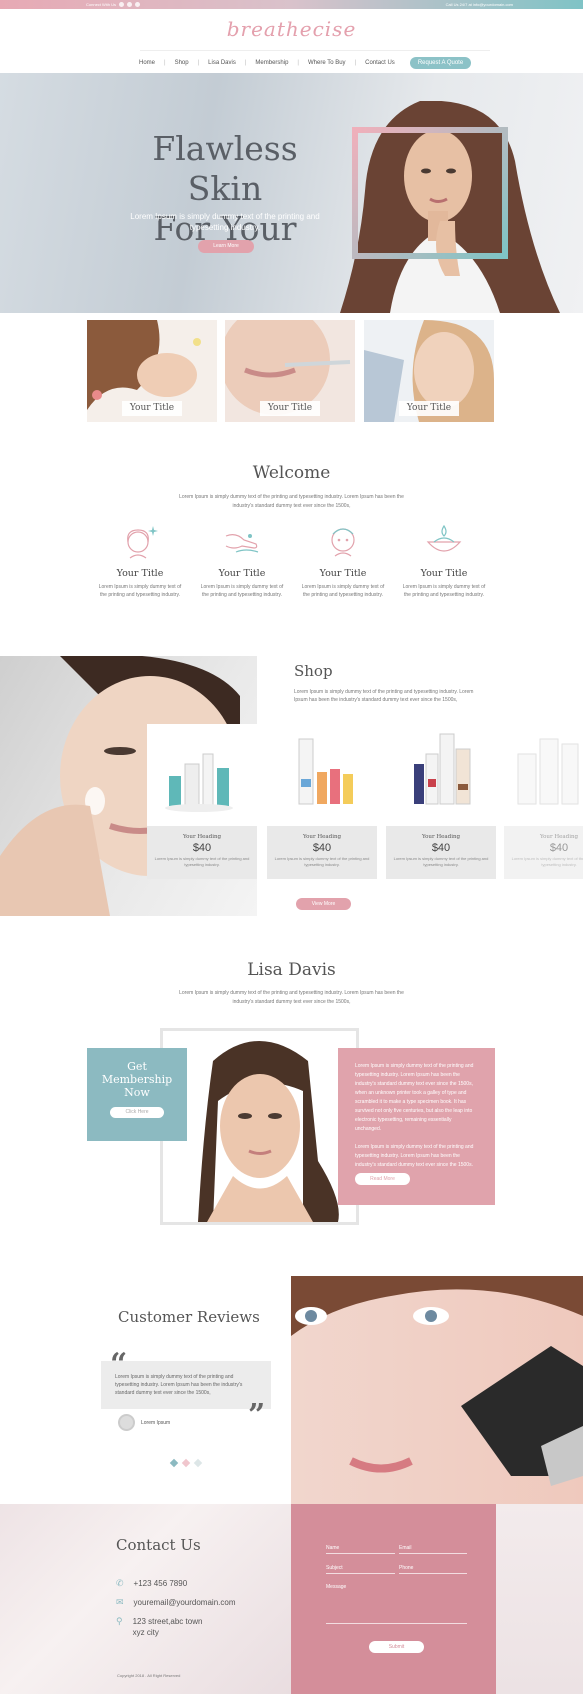 This screenshot has width=583, height=1694. Describe the element at coordinates (444, 538) in the screenshot. I see `cream-bowl-icon` at that location.